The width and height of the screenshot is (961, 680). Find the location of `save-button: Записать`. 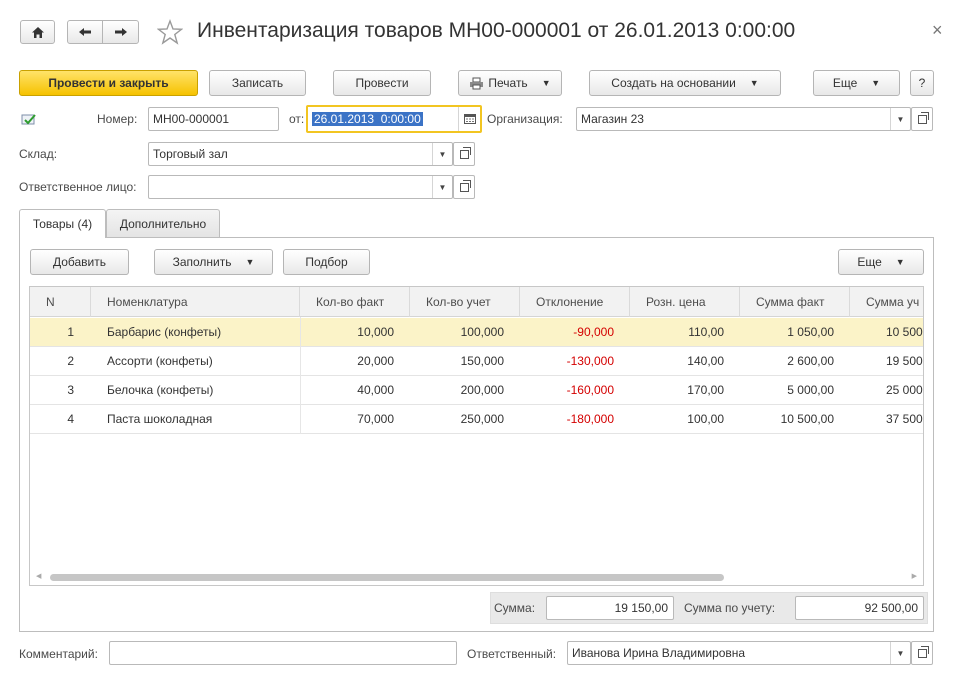

save-button: Записать is located at coordinates (257, 83).